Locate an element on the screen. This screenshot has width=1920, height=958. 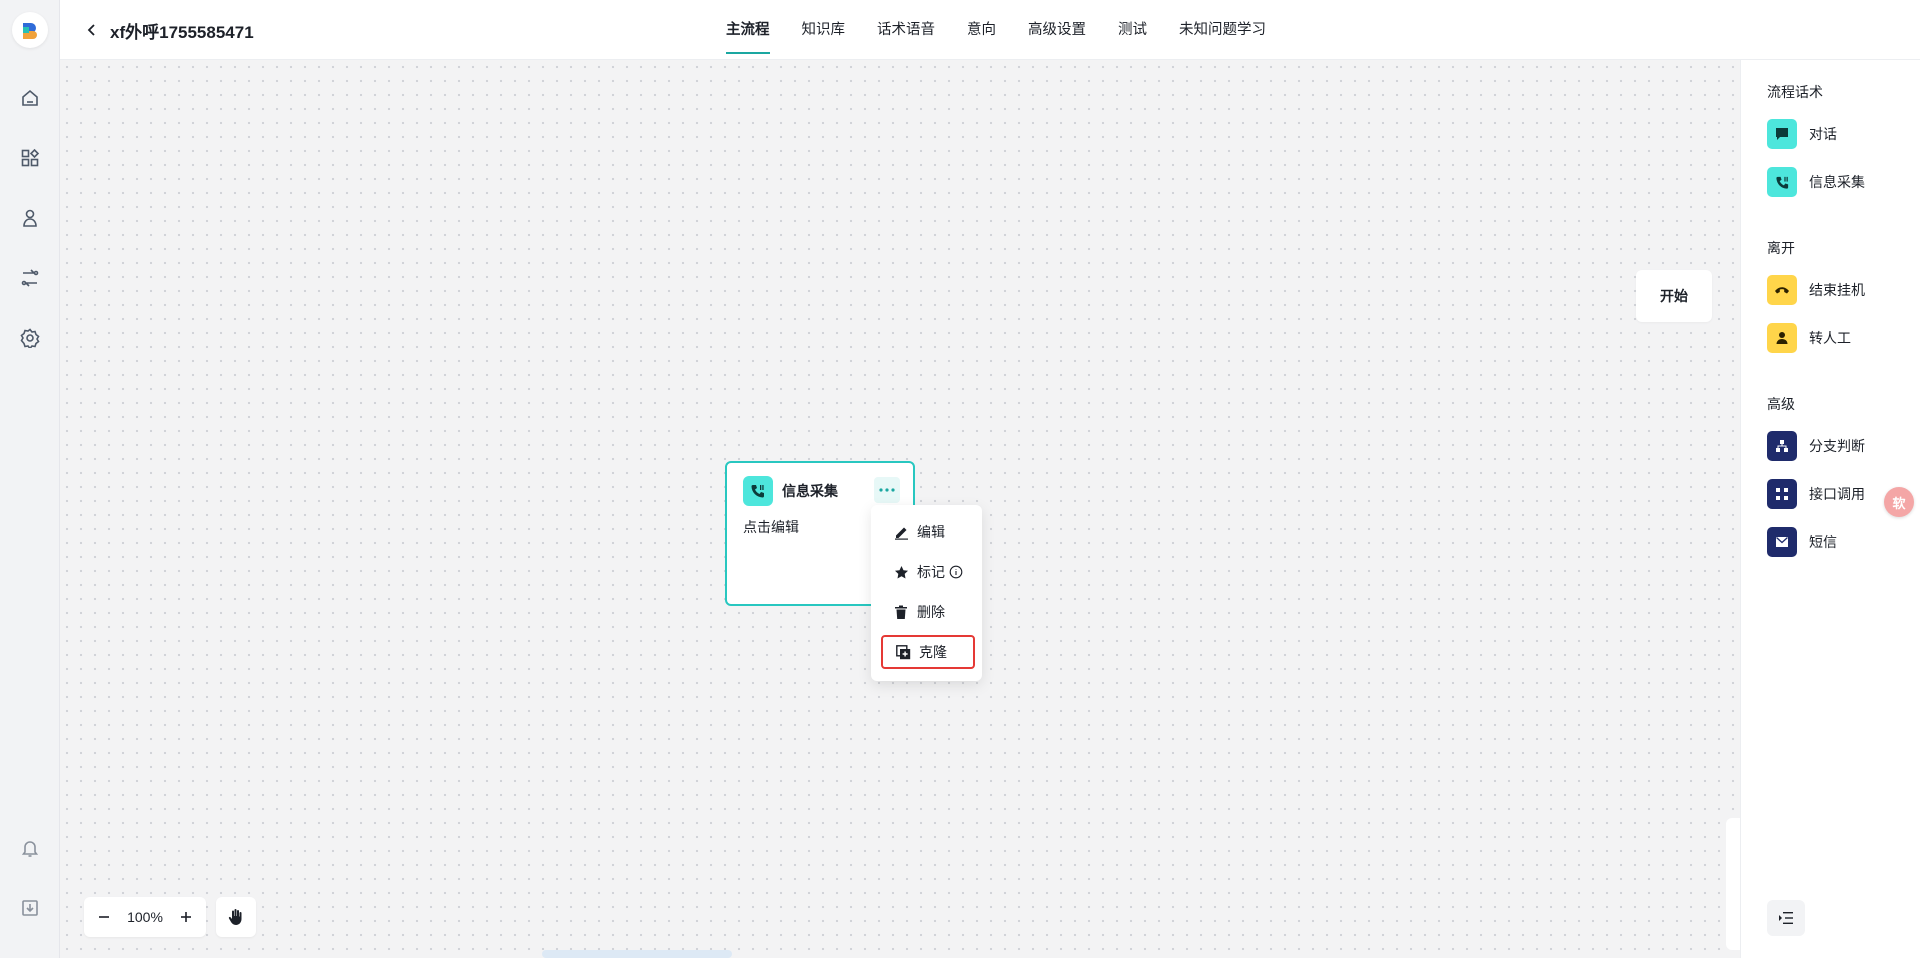
star-icon is located at coordinates (901, 572).